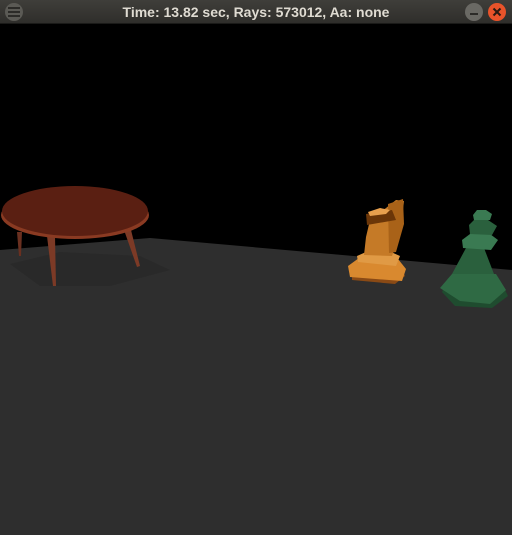  I want to click on title-bar: Time: 13.82 sec, Rays: 573012, Aa: none, so click(256, 12).